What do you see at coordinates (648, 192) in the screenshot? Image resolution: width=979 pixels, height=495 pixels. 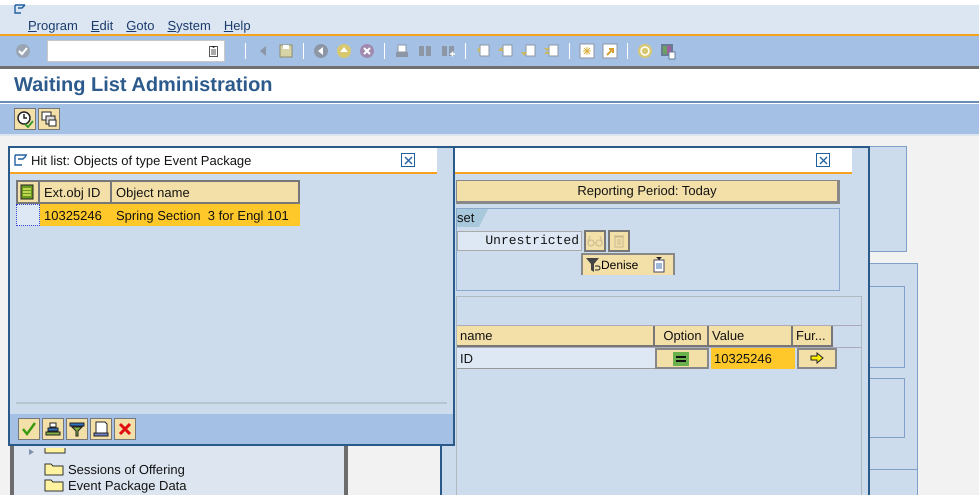 I see `period-bar: Reporting Period: Today` at bounding box center [648, 192].